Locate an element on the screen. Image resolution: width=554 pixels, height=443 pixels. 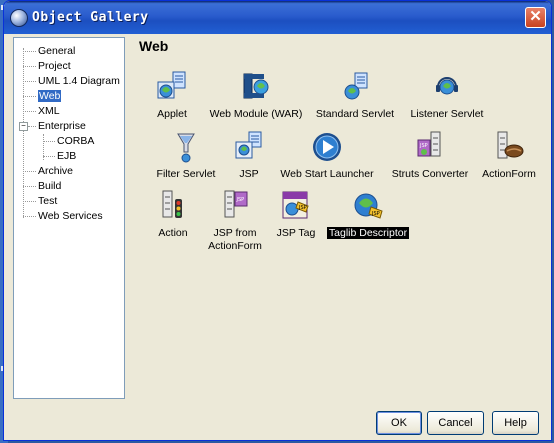
cancel-button: Cancel is located at coordinates (455, 423).